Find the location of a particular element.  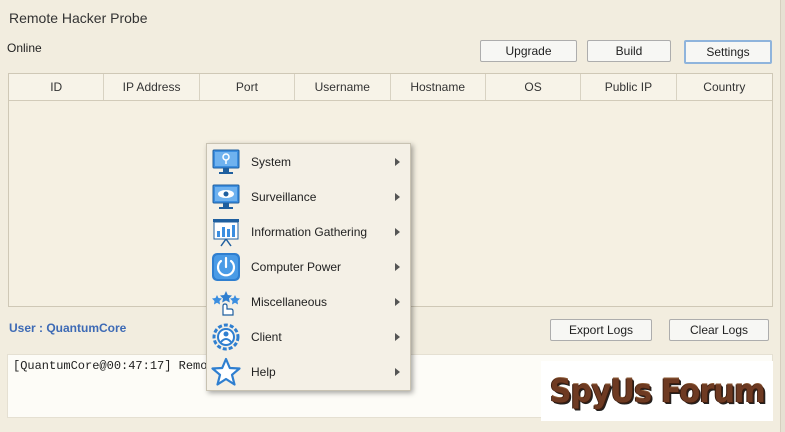

monitor-key-icon is located at coordinates (226, 162).